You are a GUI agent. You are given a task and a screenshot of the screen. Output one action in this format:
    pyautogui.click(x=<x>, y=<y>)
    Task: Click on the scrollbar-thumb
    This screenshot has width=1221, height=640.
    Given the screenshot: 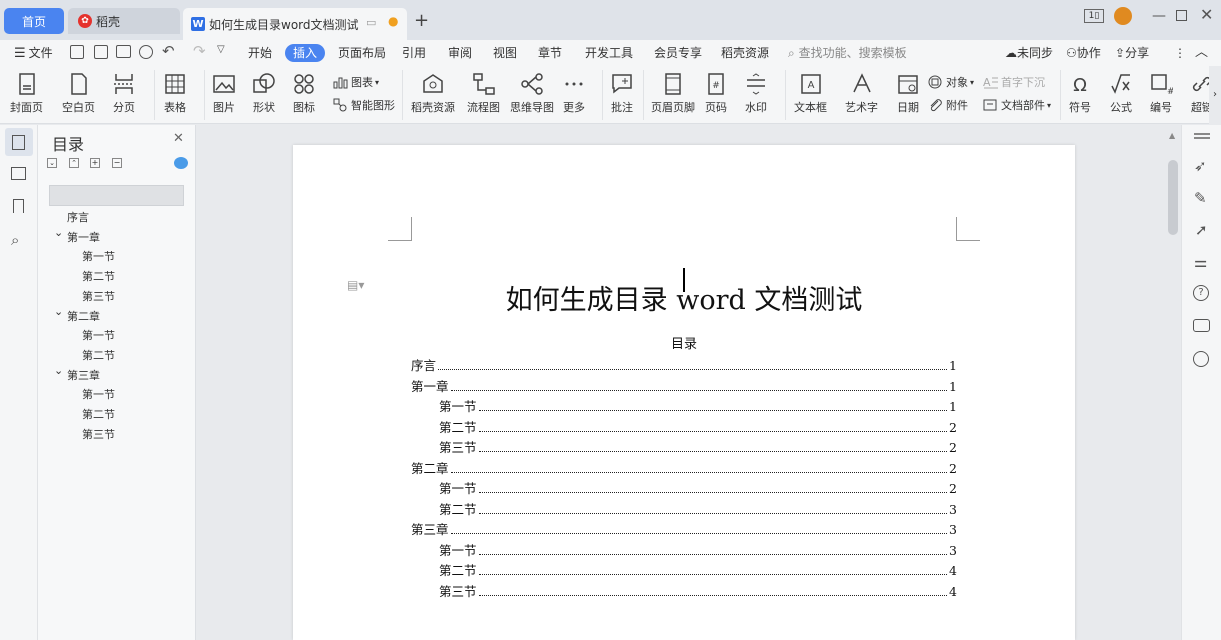 What is the action you would take?
    pyautogui.click(x=1173, y=197)
    